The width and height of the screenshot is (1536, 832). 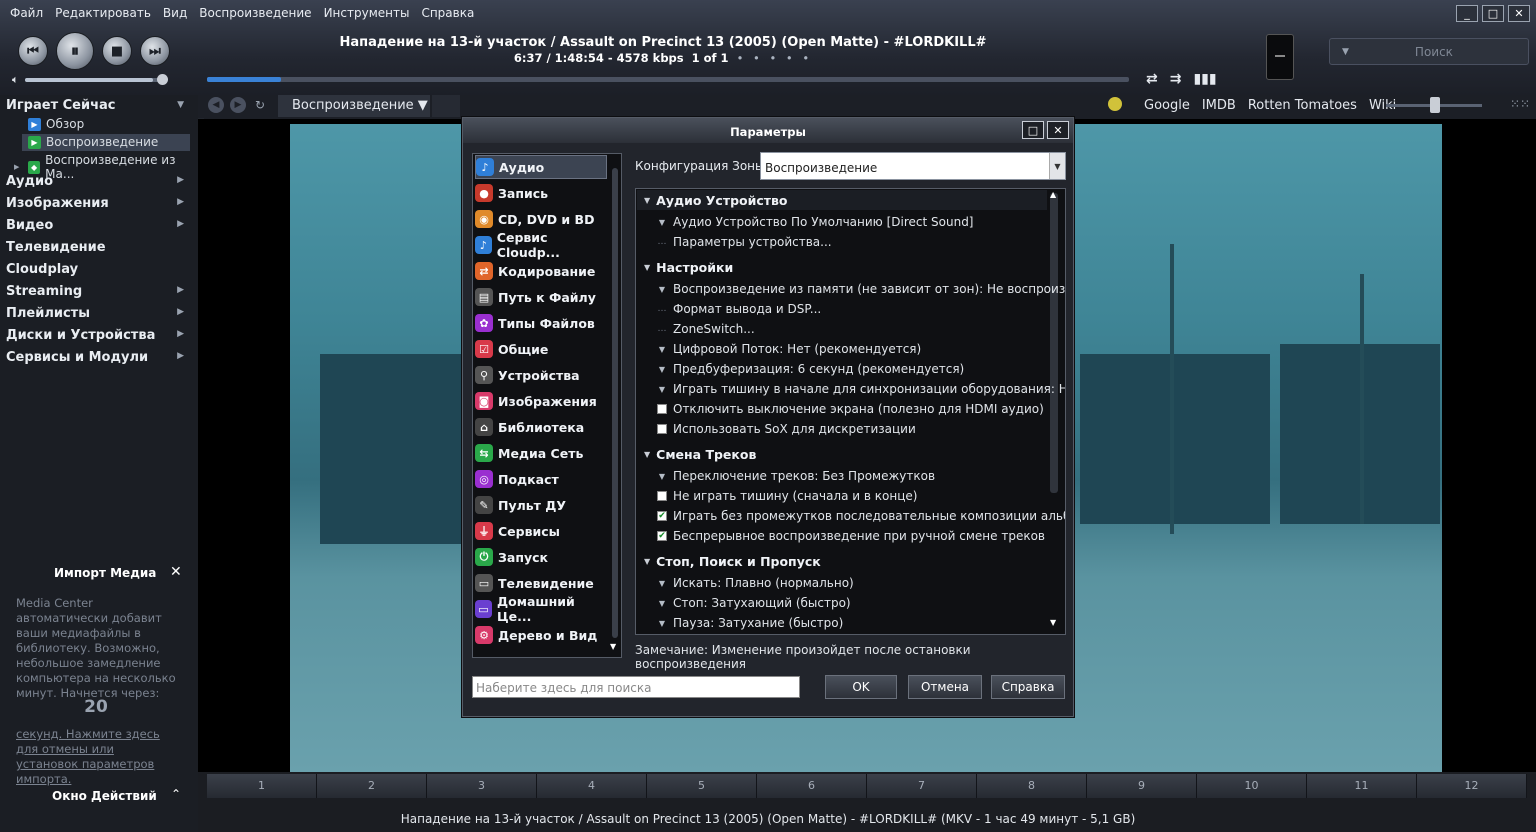 What do you see at coordinates (367, 14) in the screenshot?
I see `menu-item: Инструменты` at bounding box center [367, 14].